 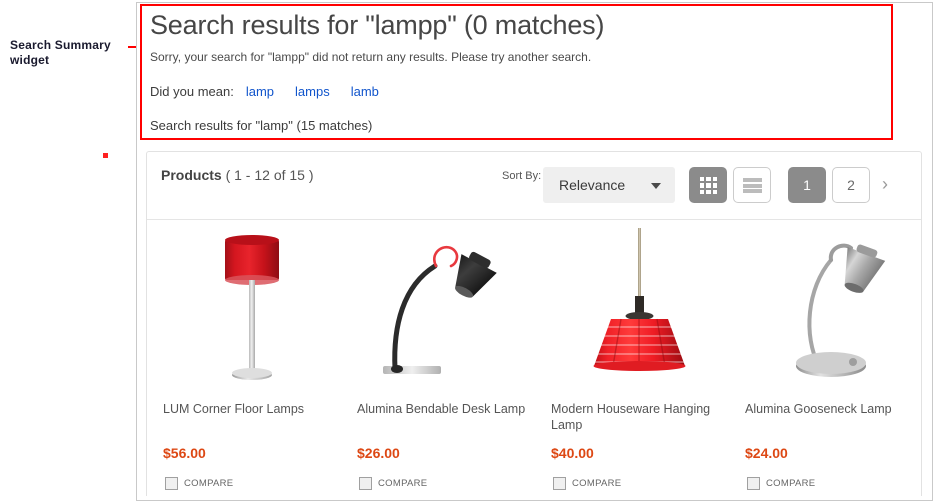 I want to click on product-name: Alumina Gooseneck Lamp, so click(x=834, y=417).